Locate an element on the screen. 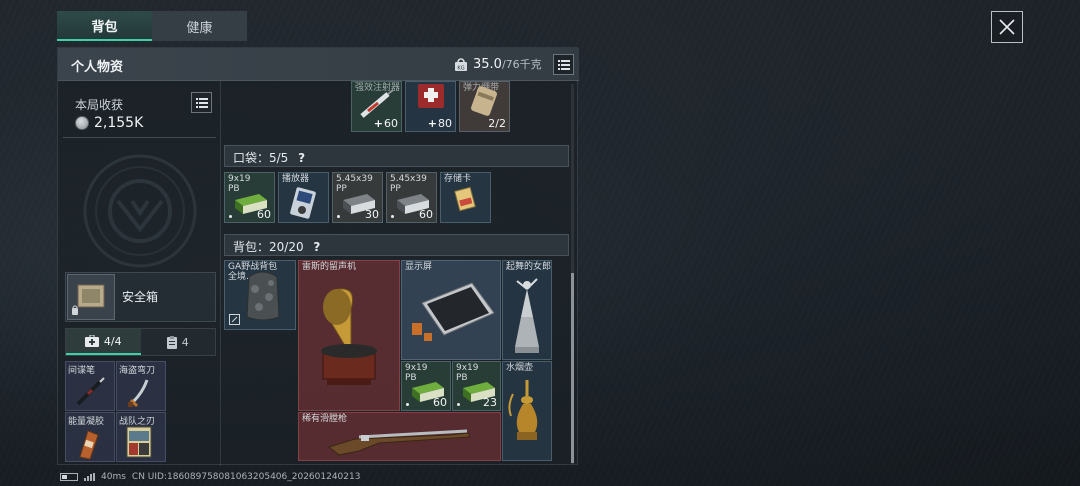 The image size is (1080, 486). bandage-icon is located at coordinates (484, 101).